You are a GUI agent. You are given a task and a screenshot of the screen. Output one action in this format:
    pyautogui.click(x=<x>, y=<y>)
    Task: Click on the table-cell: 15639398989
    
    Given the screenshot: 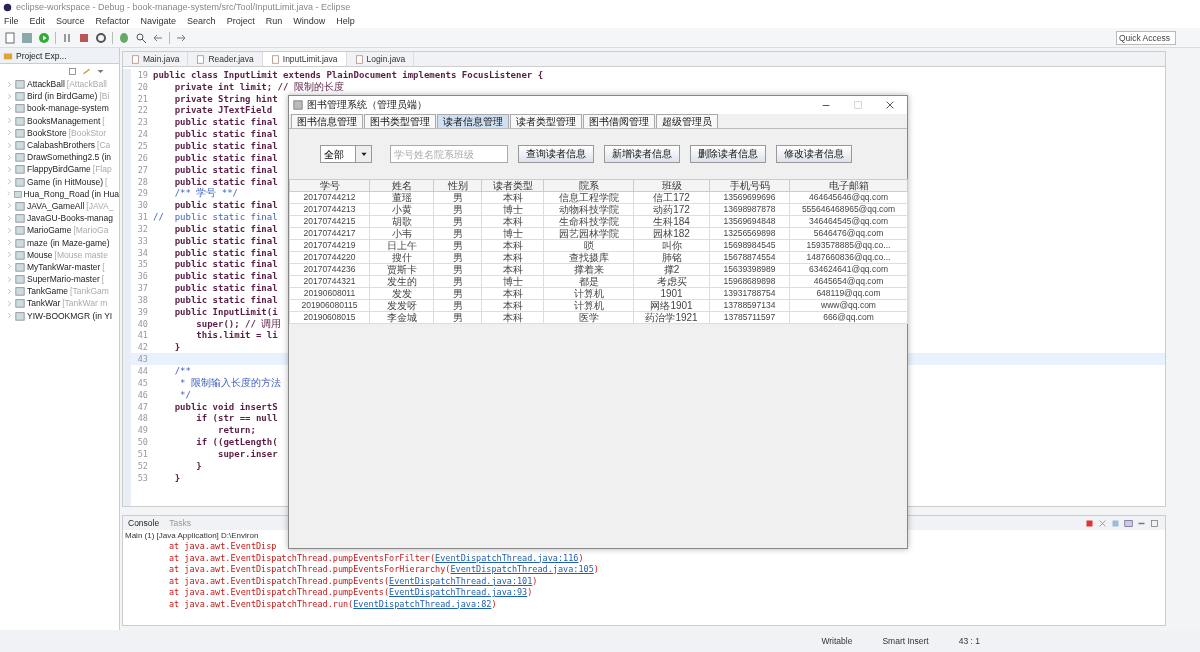 What is the action you would take?
    pyautogui.click(x=749, y=269)
    